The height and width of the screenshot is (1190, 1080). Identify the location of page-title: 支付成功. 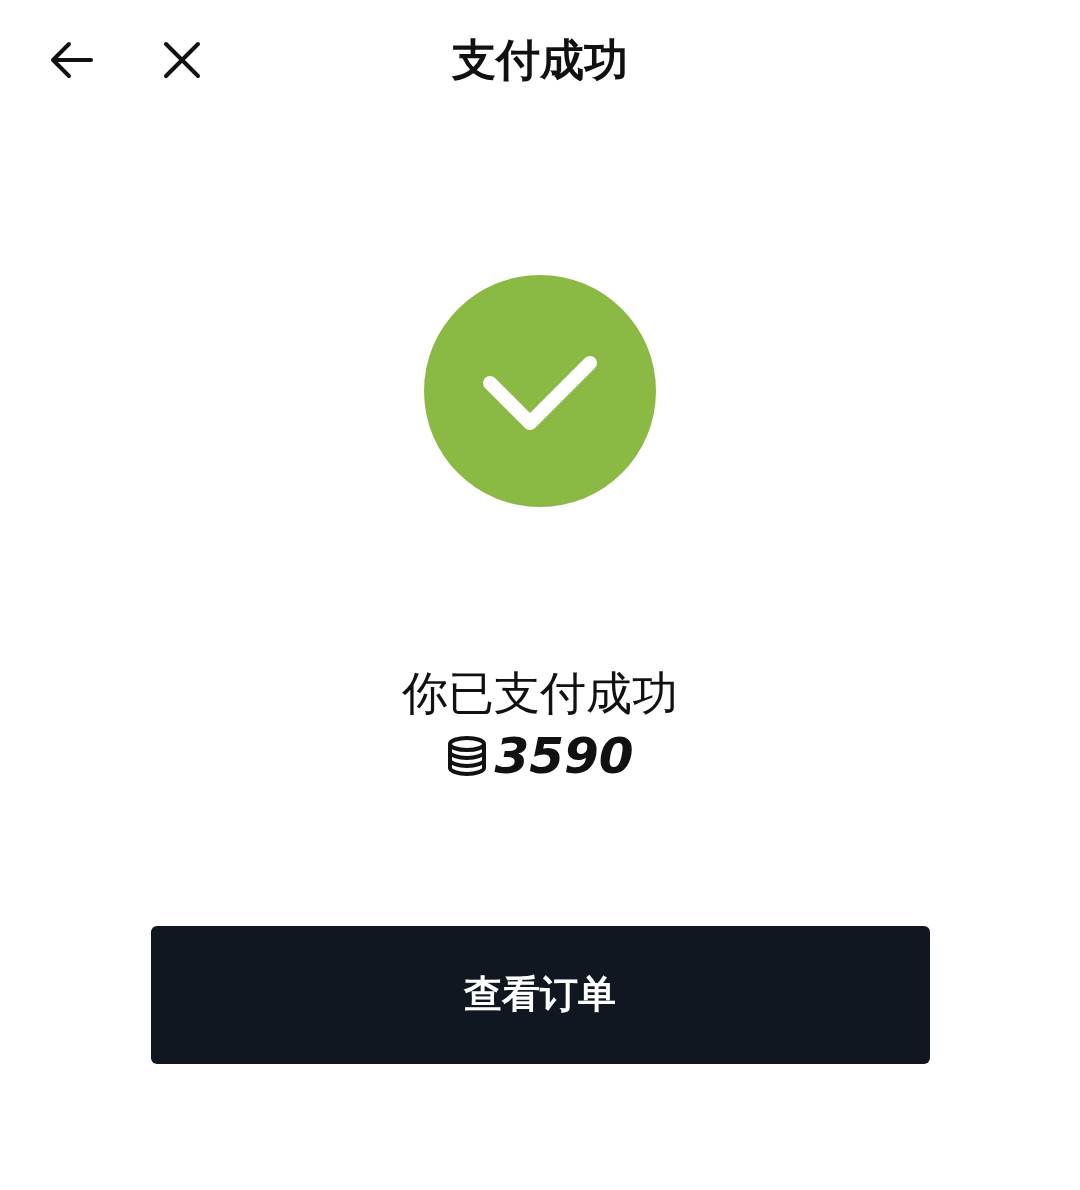
(540, 60).